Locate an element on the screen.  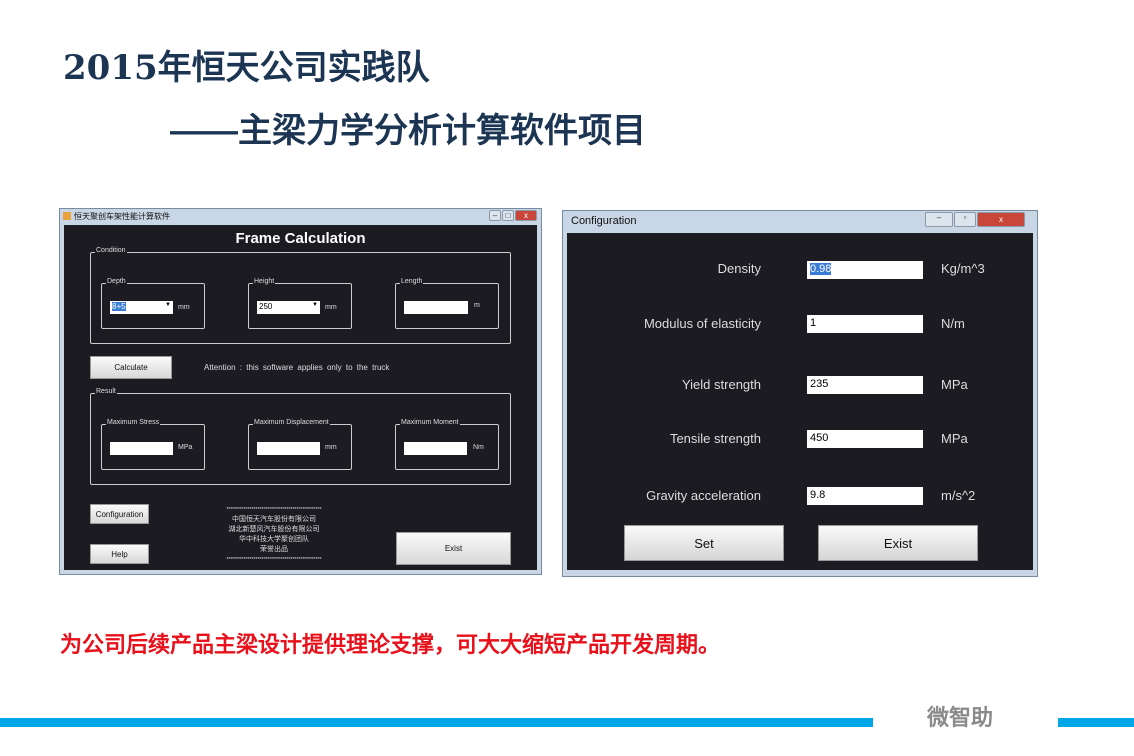
length-input is located at coordinates (436, 307).